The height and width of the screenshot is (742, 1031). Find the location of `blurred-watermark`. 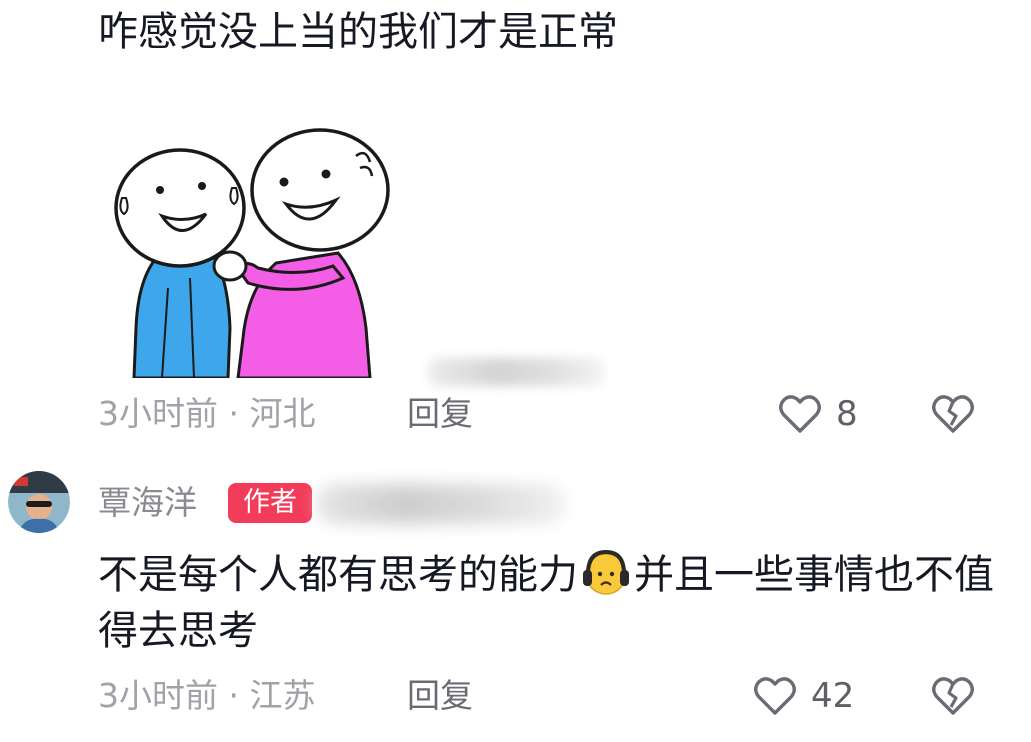

blurred-watermark is located at coordinates (516, 372).